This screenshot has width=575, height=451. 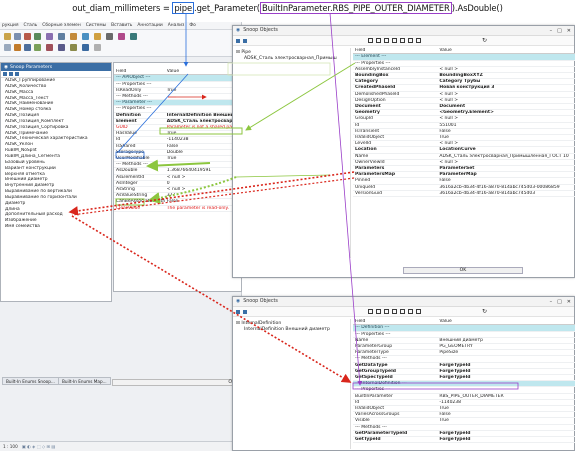 What do you see at coordinates (10, 25) in the screenshot?
I see `ribbon-tab: рукция` at bounding box center [10, 25].